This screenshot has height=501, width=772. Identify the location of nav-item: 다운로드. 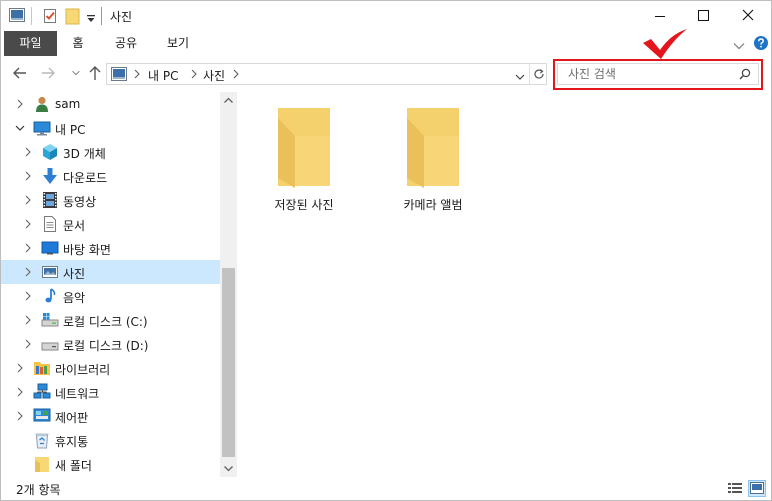
(110, 176).